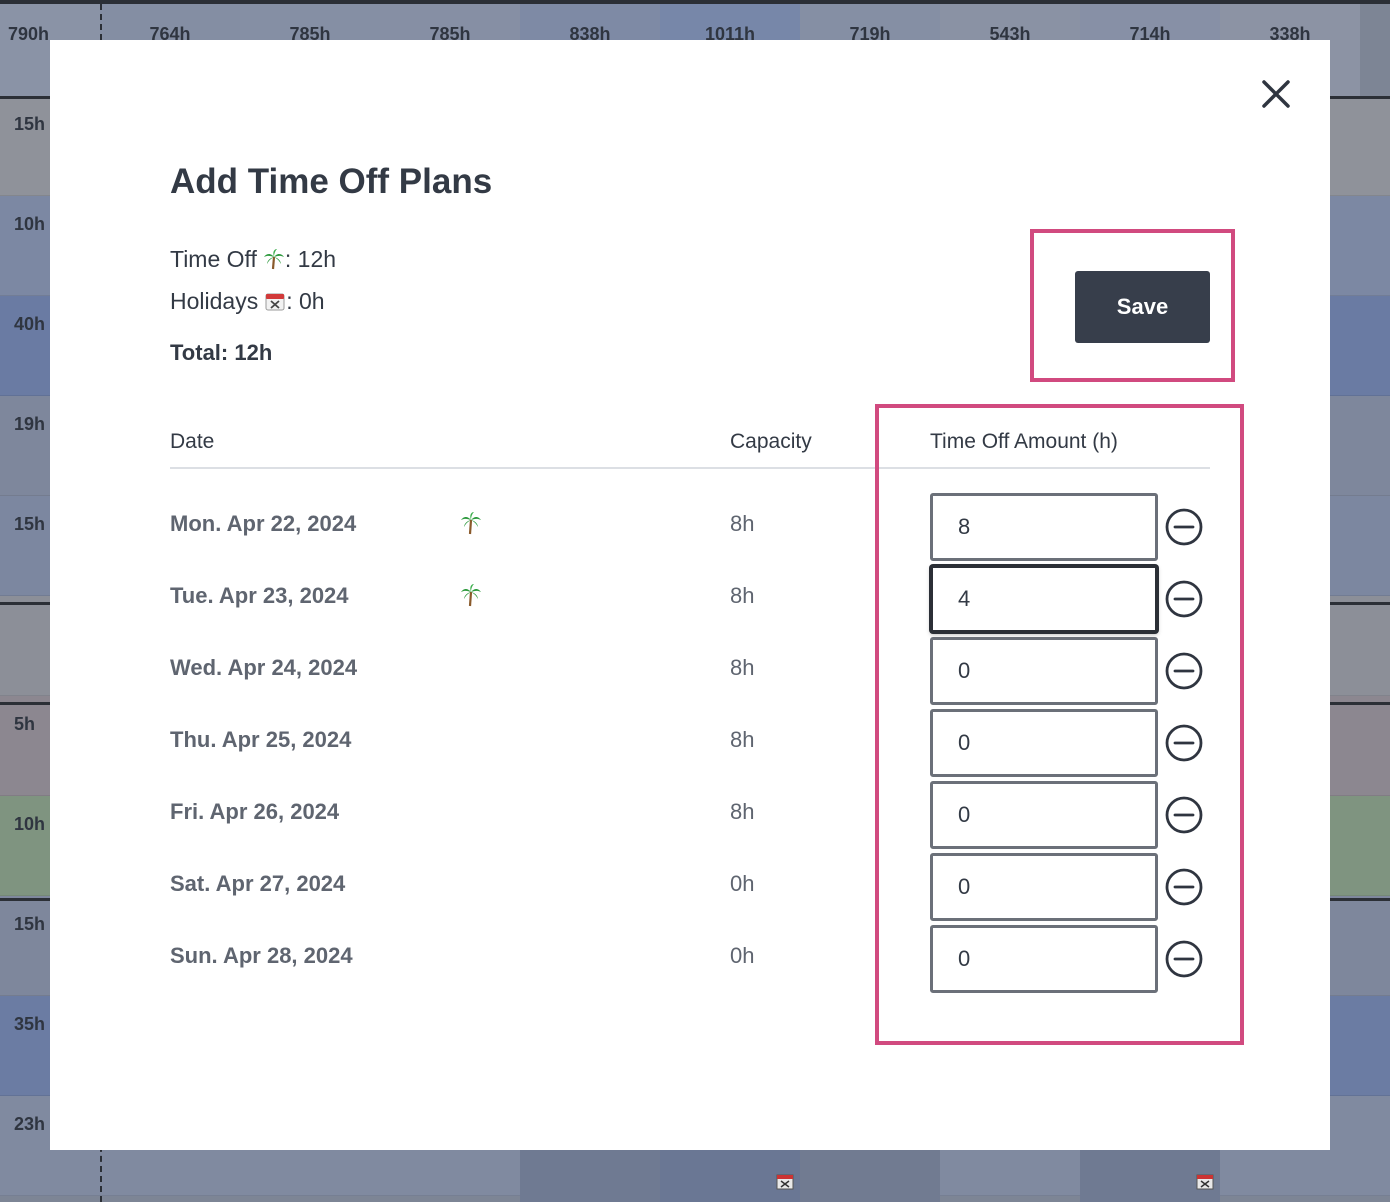  What do you see at coordinates (259, 595) in the screenshot?
I see `row-date: Tue. Apr 23, 2024` at bounding box center [259, 595].